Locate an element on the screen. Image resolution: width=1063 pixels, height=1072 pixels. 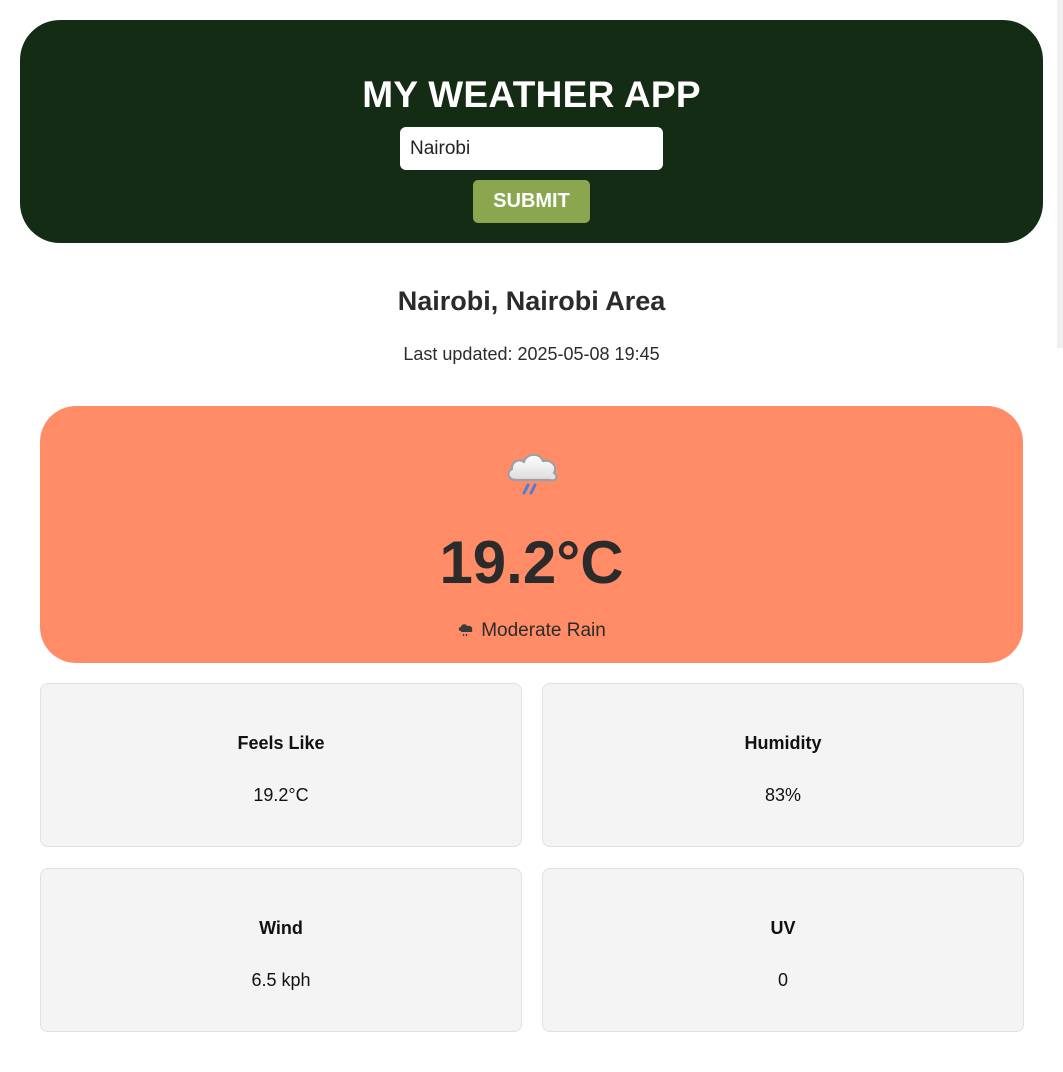
stat-card-humidity: Humidity 83% is located at coordinates (783, 765).